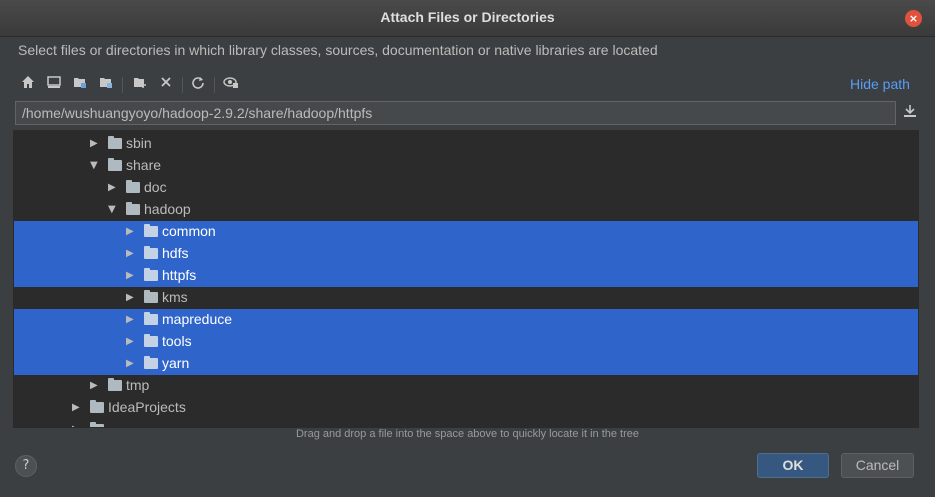 The height and width of the screenshot is (497, 935). What do you see at coordinates (106, 85) in the screenshot?
I see `module-icon` at bounding box center [106, 85].